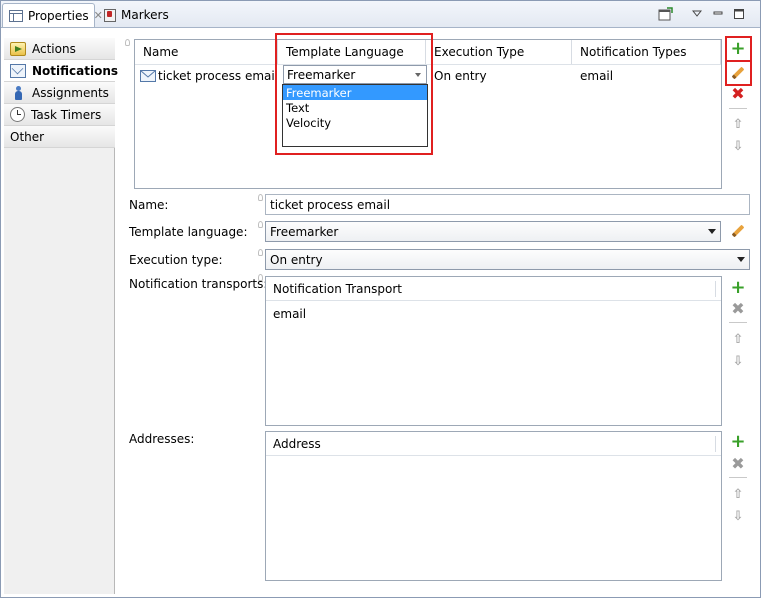 This screenshot has width=761, height=598. Describe the element at coordinates (289, 314) in the screenshot. I see `table-row: email` at that location.